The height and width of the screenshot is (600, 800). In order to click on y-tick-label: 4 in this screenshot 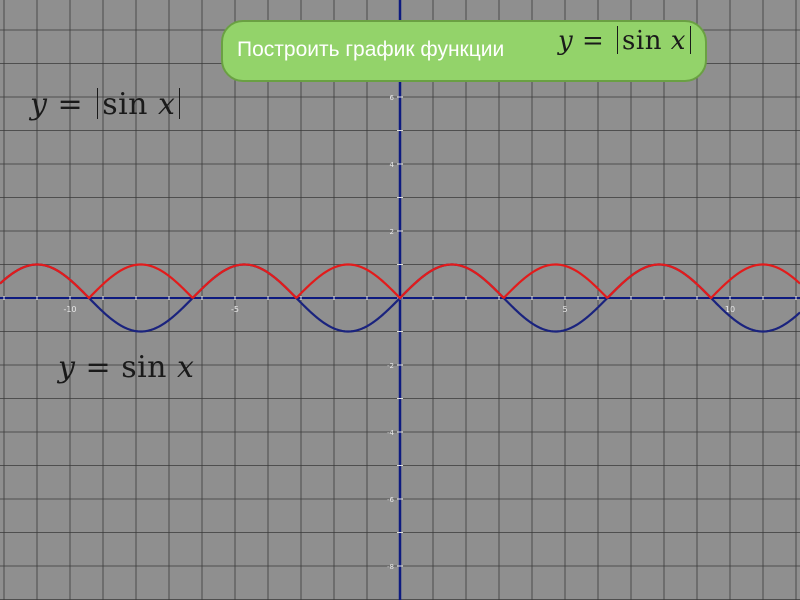, I will do `click(392, 165)`.